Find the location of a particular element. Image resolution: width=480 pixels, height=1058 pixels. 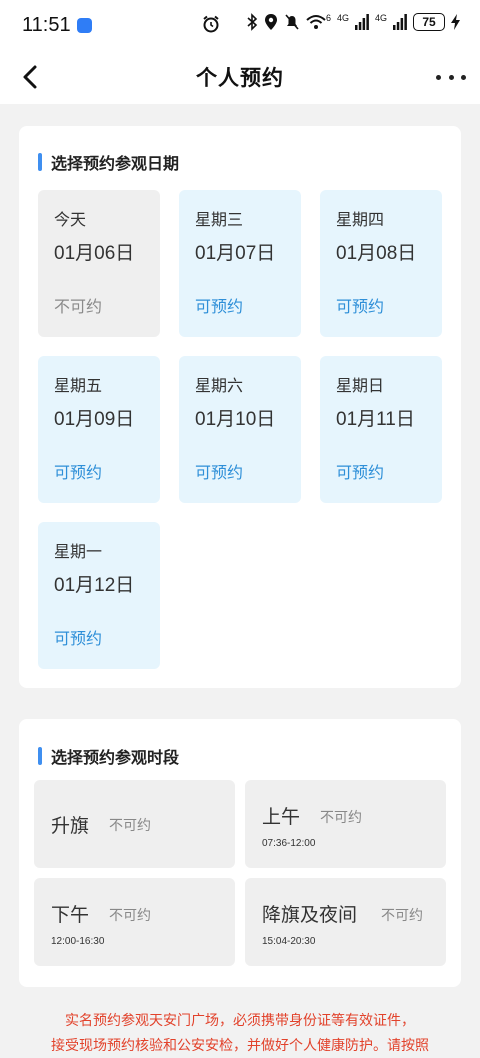

date-tile-monday: 星期一 01月12日 可预约 is located at coordinates (99, 595).